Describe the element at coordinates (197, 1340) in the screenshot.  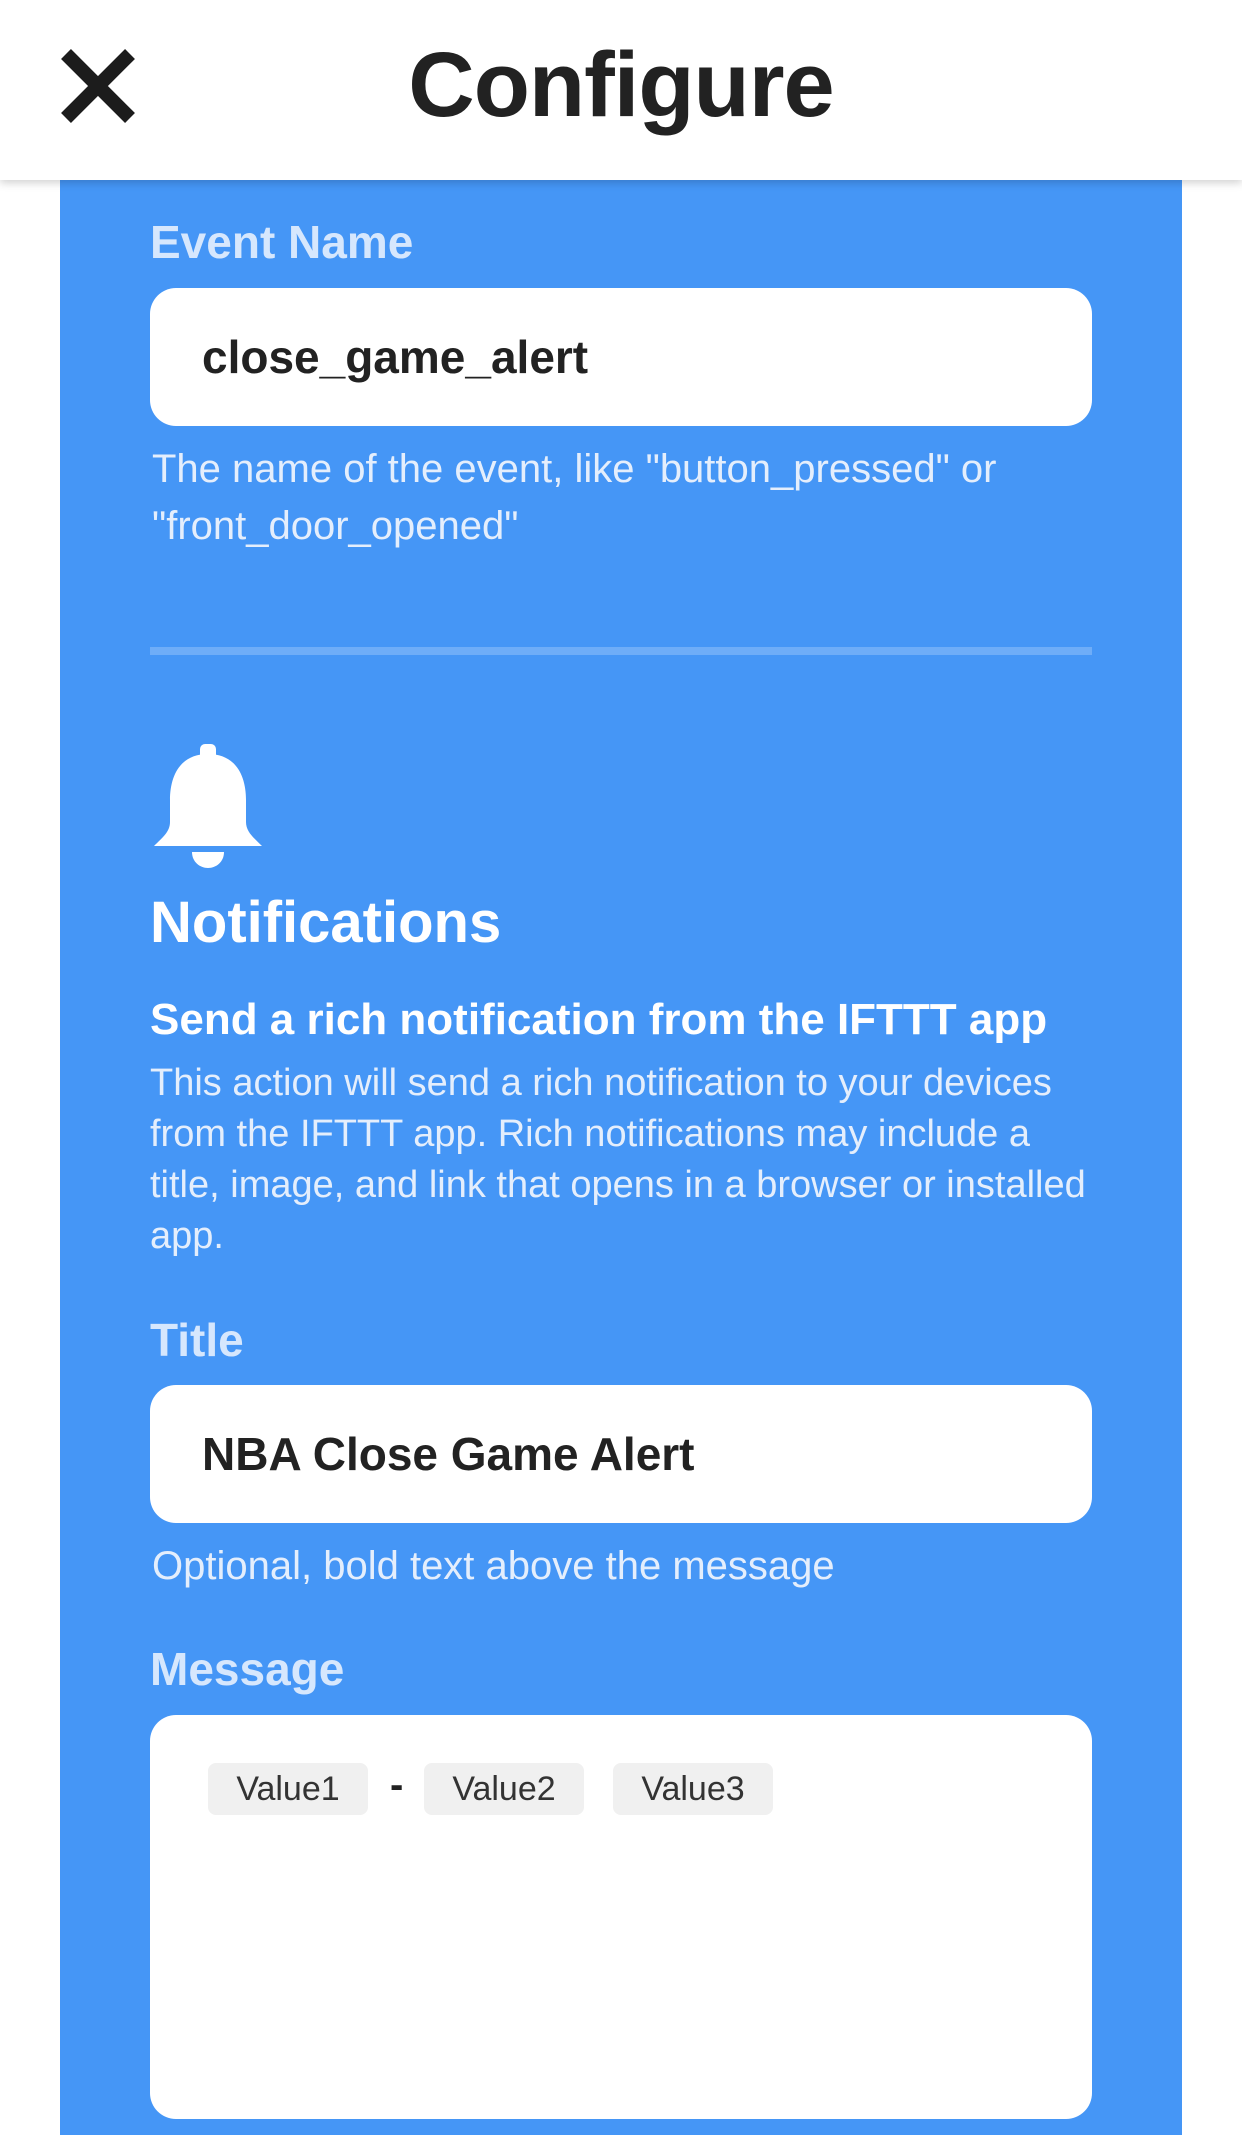
I see `title-field-label: Title` at that location.